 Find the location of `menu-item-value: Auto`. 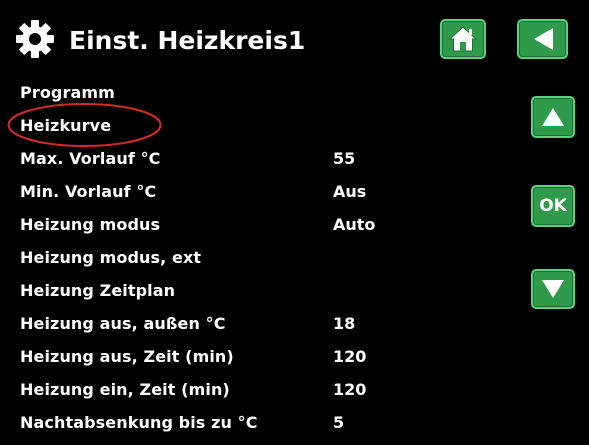

menu-item-value: Auto is located at coordinates (354, 224).